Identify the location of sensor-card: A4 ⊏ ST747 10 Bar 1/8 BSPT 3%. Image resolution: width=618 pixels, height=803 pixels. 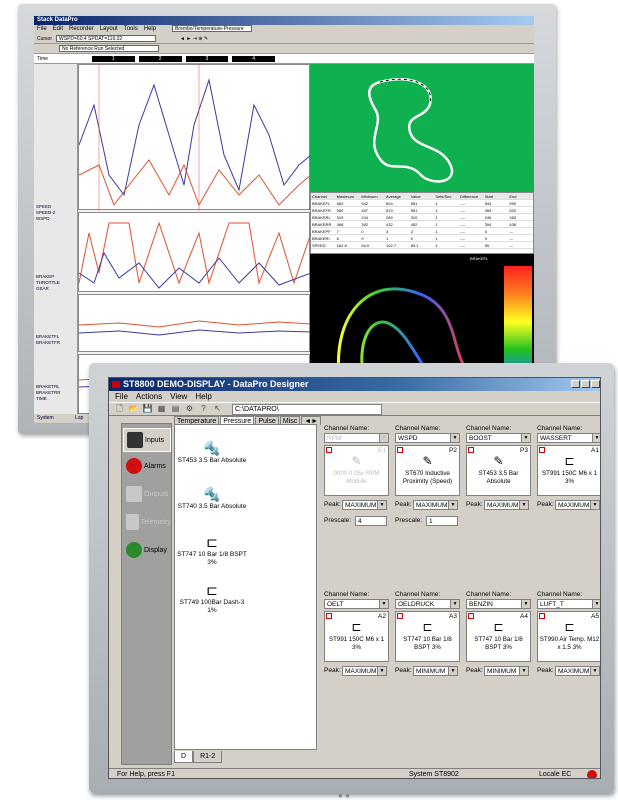
(498, 636).